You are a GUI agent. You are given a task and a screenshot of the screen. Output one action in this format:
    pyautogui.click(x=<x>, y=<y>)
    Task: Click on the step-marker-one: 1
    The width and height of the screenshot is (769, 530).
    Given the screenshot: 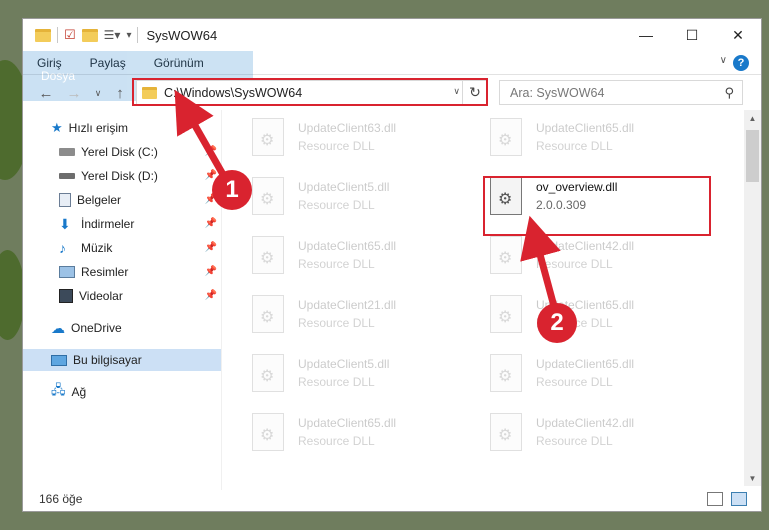 What is the action you would take?
    pyautogui.click(x=232, y=190)
    